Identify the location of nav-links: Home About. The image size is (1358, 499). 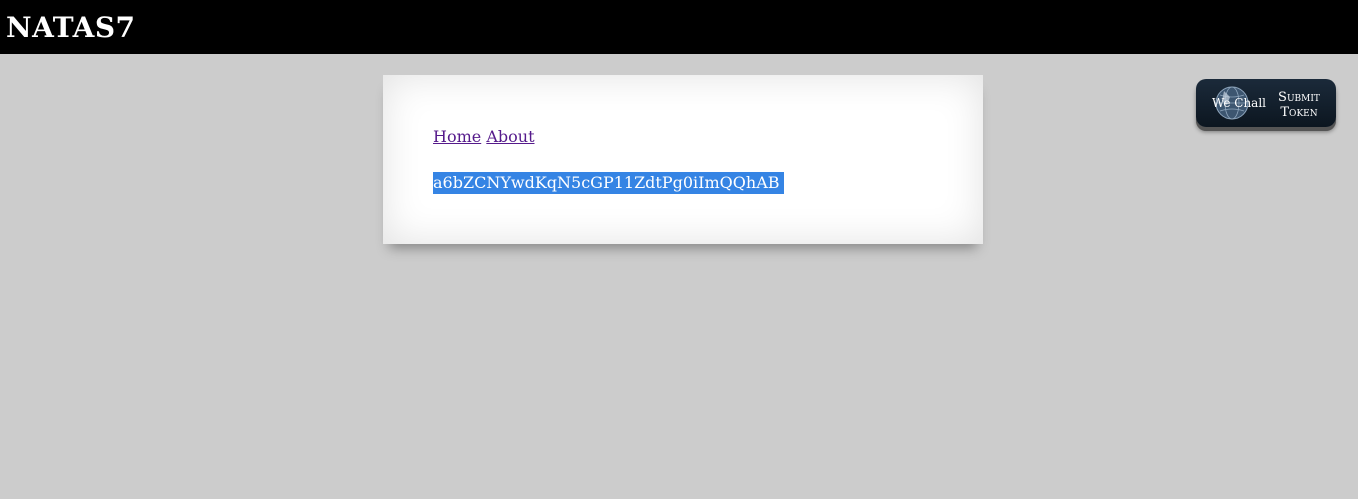
(484, 137).